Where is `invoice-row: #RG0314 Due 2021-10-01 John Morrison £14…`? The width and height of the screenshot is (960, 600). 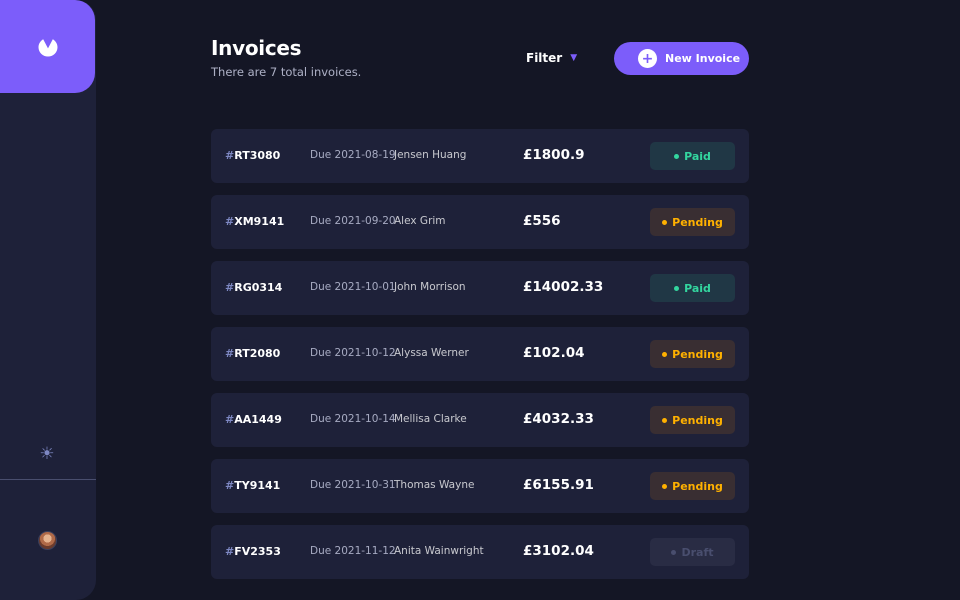 invoice-row: #RG0314 Due 2021-10-01 John Morrison £14… is located at coordinates (480, 288).